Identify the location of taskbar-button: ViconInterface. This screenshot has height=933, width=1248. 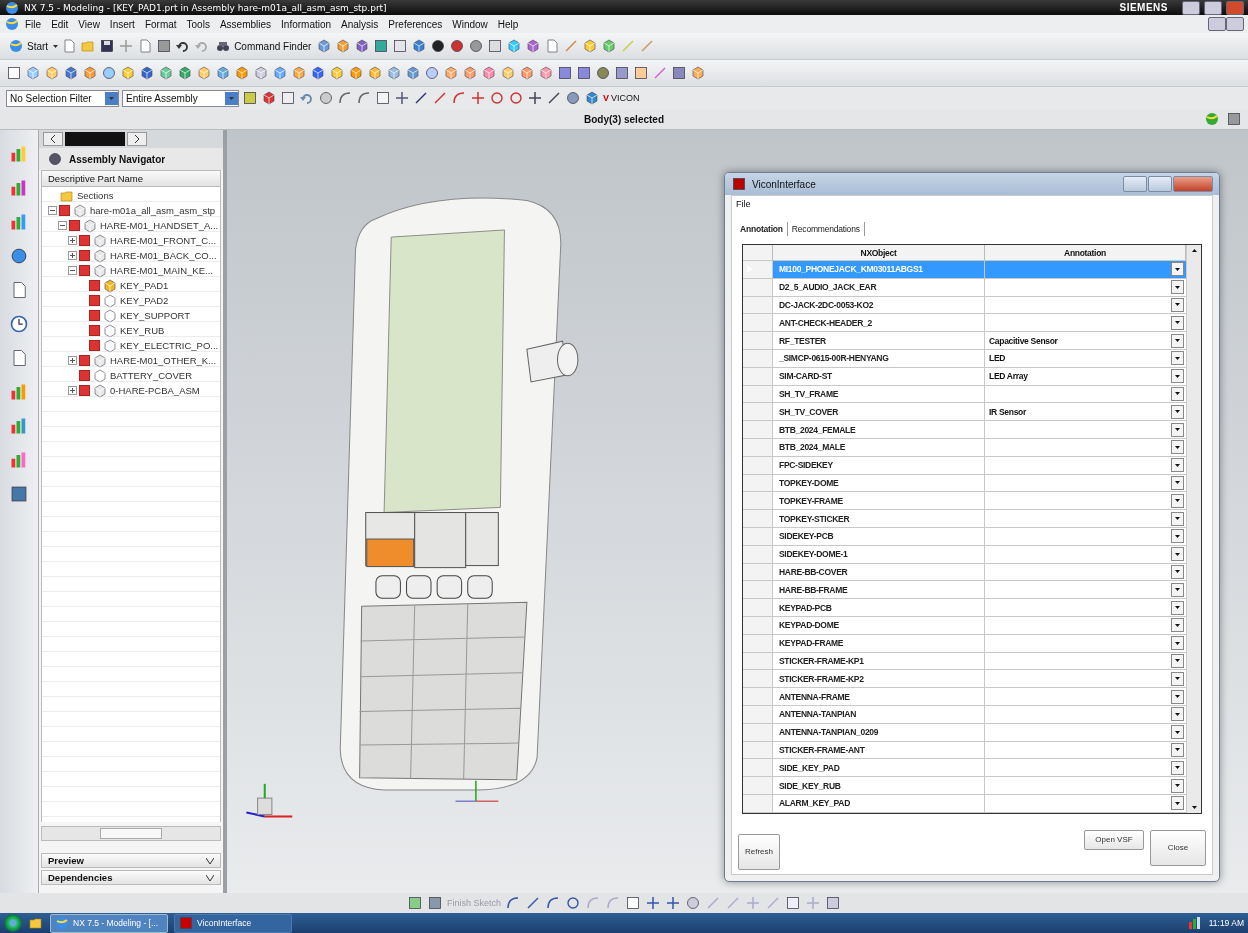
(233, 923).